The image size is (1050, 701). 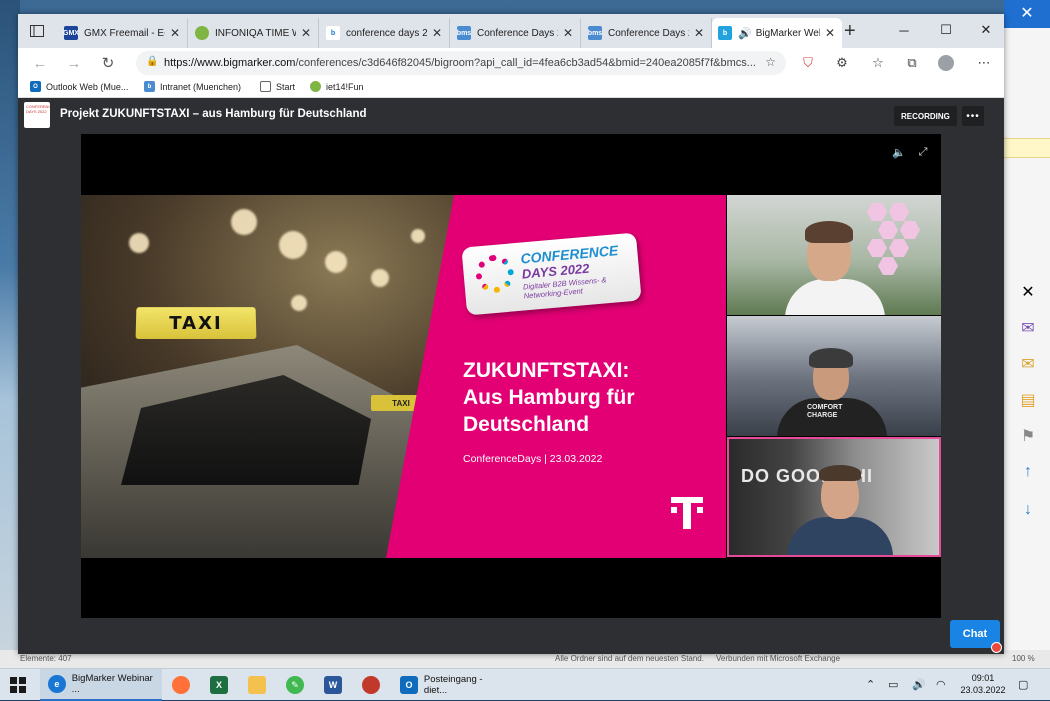 I want to click on lock-icon: 🔒, so click(x=152, y=61).